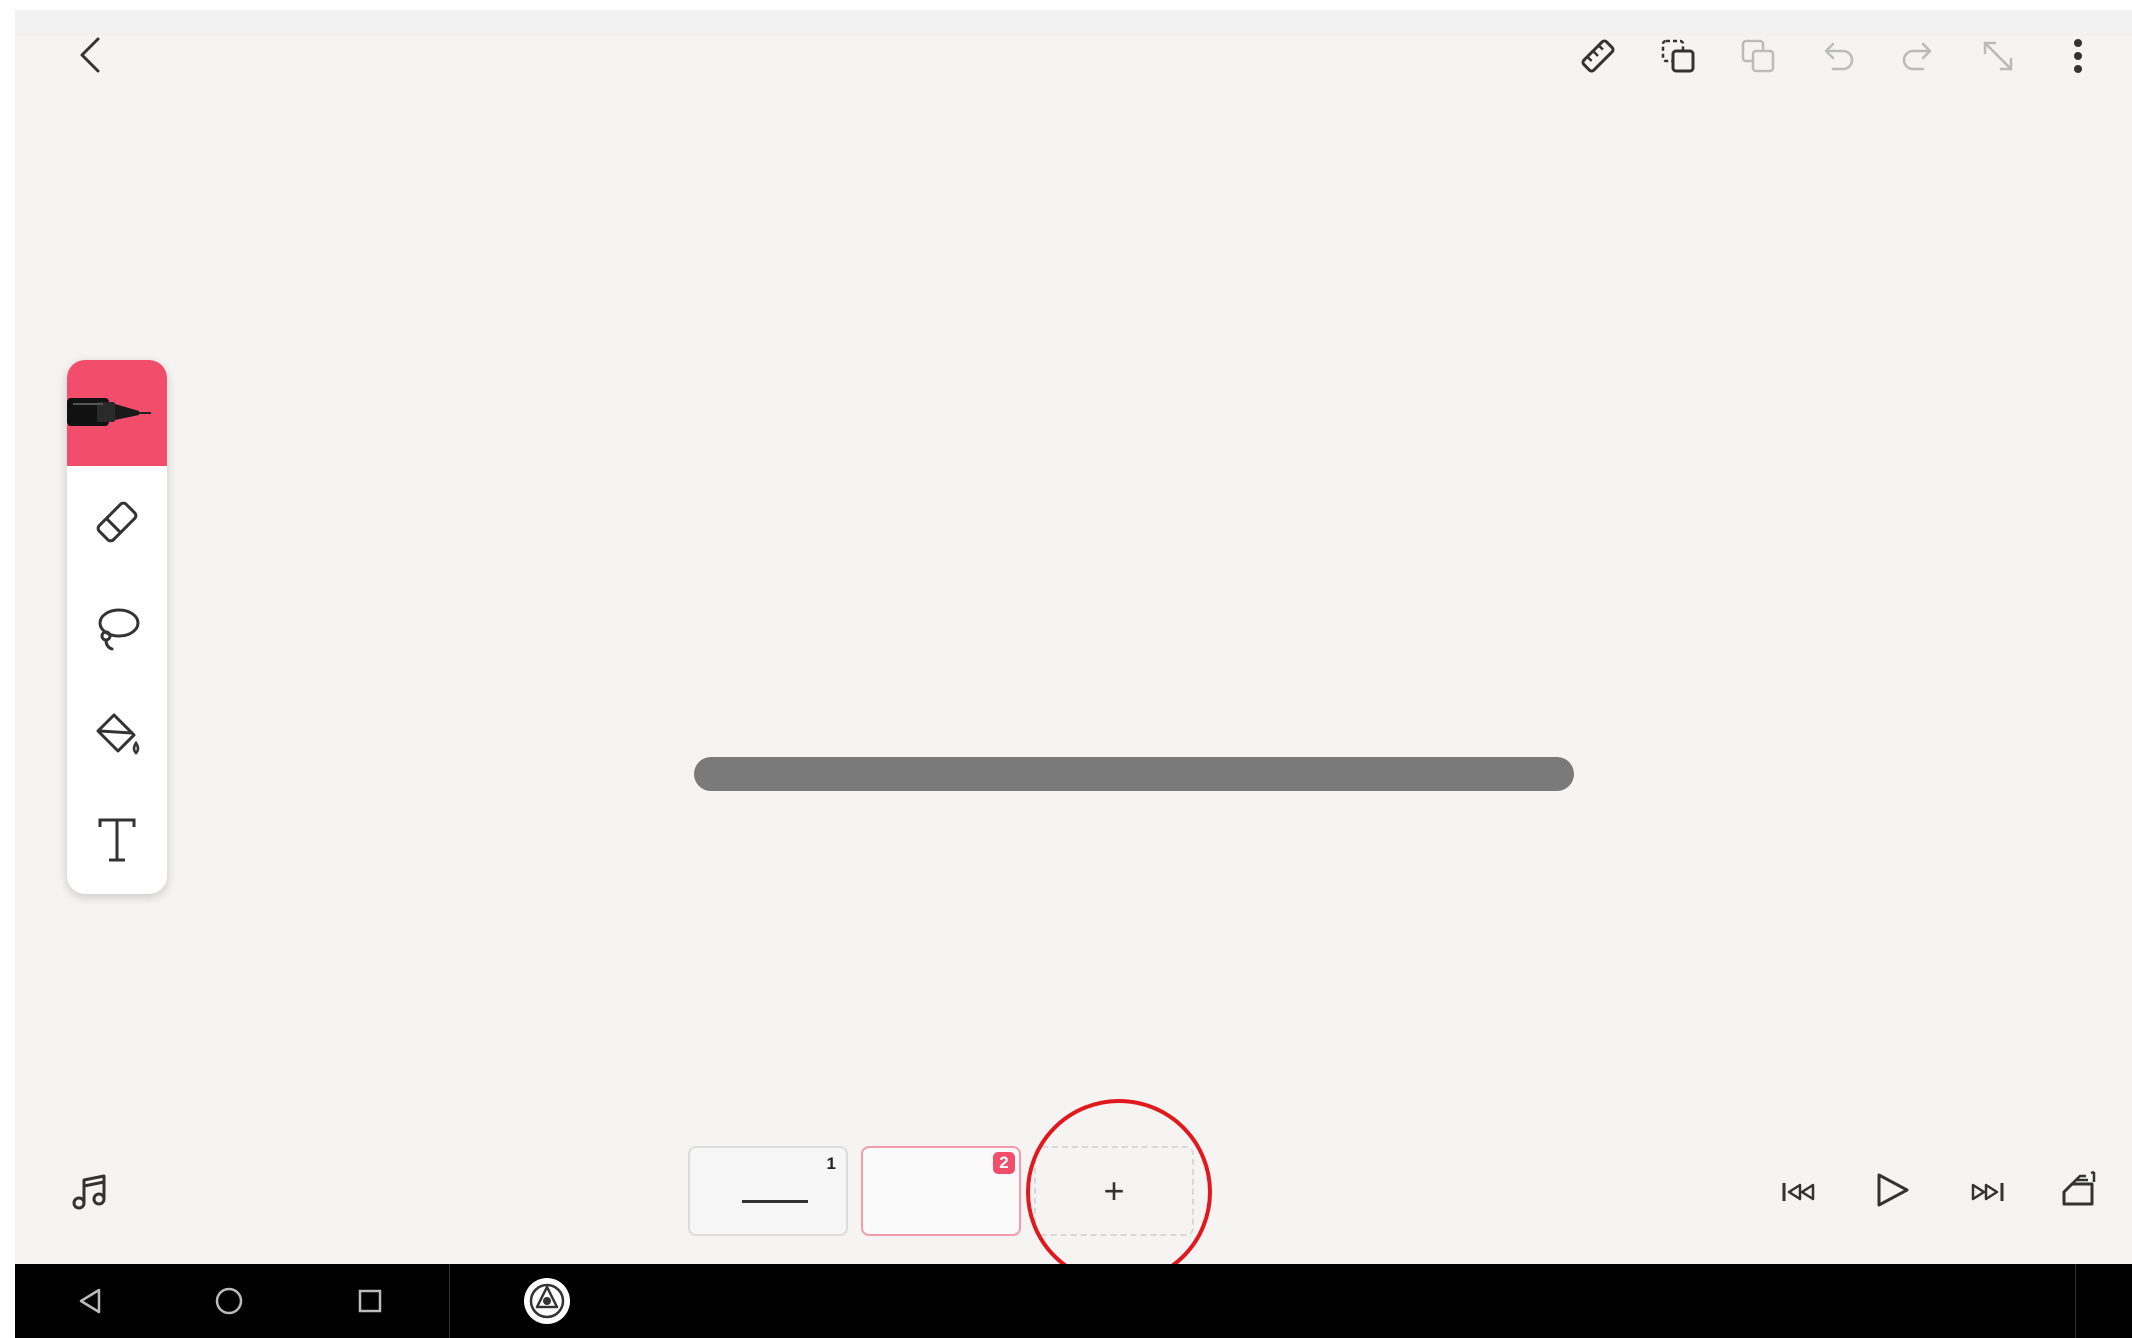 The height and width of the screenshot is (1338, 2132). I want to click on plus-icon: +, so click(1114, 1190).